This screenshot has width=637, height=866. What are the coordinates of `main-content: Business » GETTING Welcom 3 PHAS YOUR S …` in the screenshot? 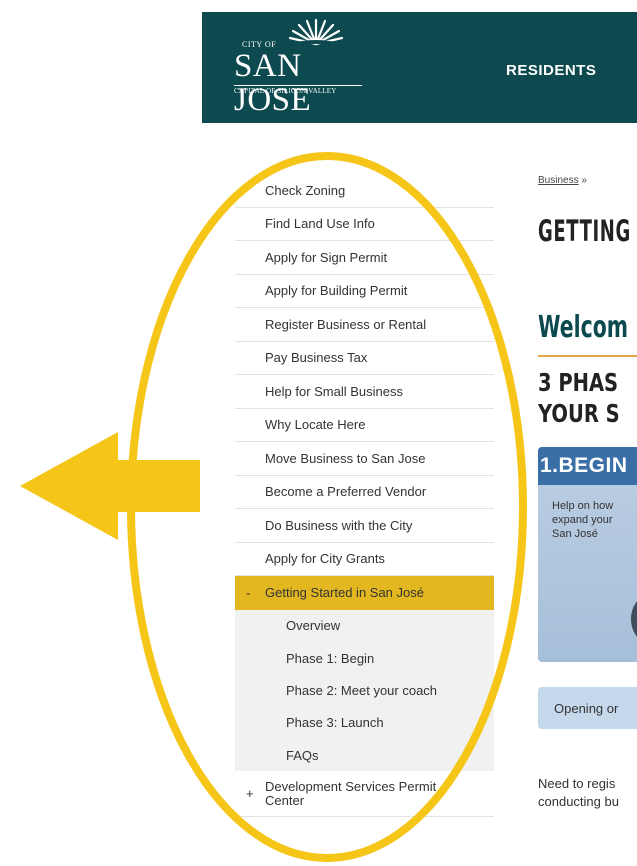 It's located at (587, 519).